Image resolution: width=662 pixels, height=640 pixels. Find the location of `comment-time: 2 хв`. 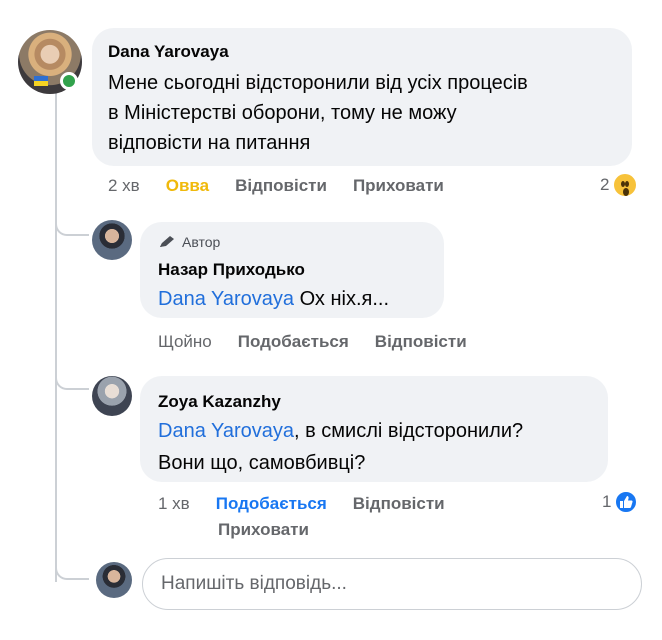

comment-time: 2 хв is located at coordinates (124, 186).